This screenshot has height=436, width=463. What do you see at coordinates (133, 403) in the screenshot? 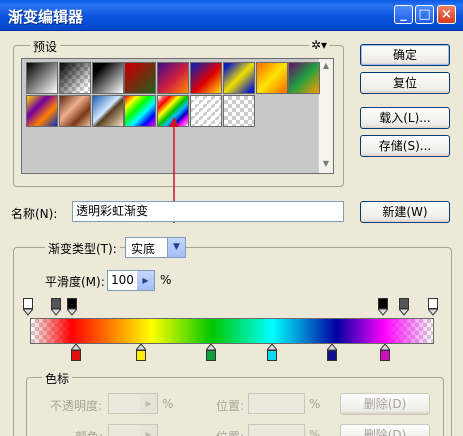
I see `opacity-input: ▶` at bounding box center [133, 403].